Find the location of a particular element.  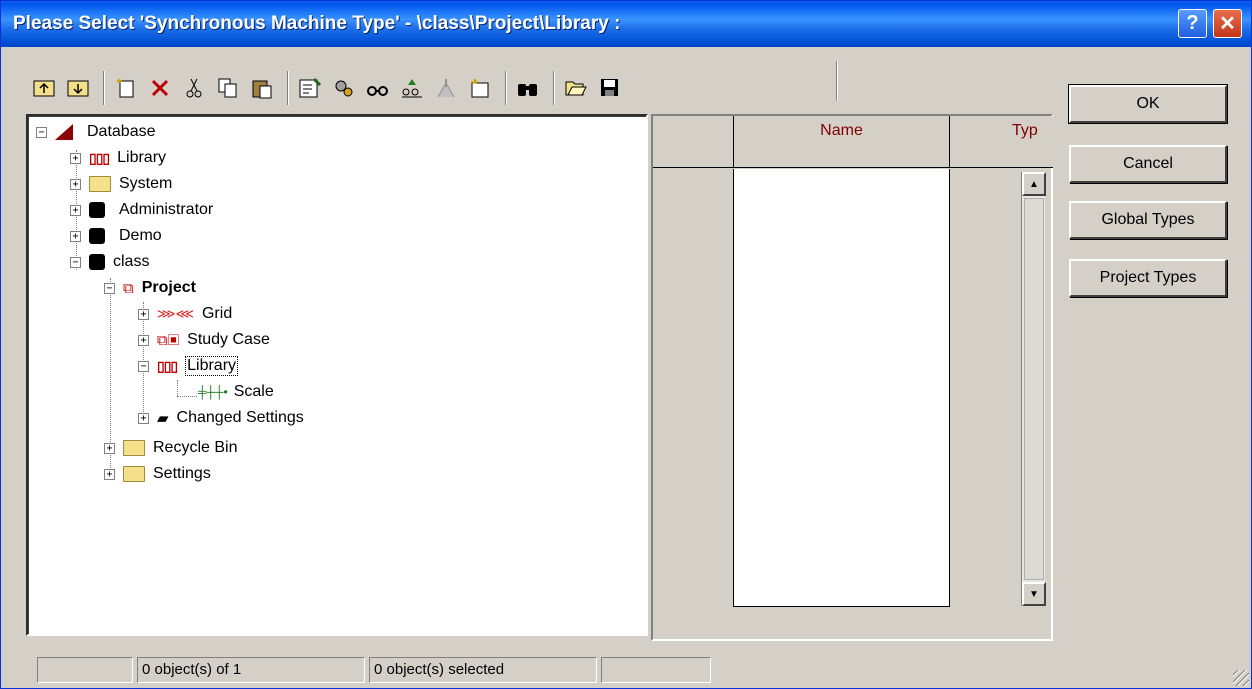

find-icon is located at coordinates (528, 88).